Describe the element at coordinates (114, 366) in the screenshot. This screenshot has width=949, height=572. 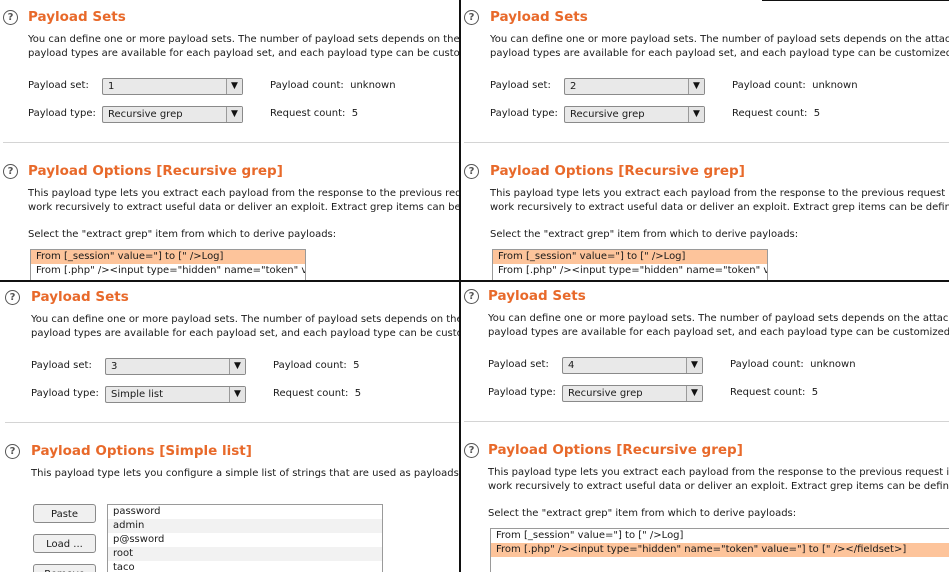
I see `payload-set-value: 3` at that location.